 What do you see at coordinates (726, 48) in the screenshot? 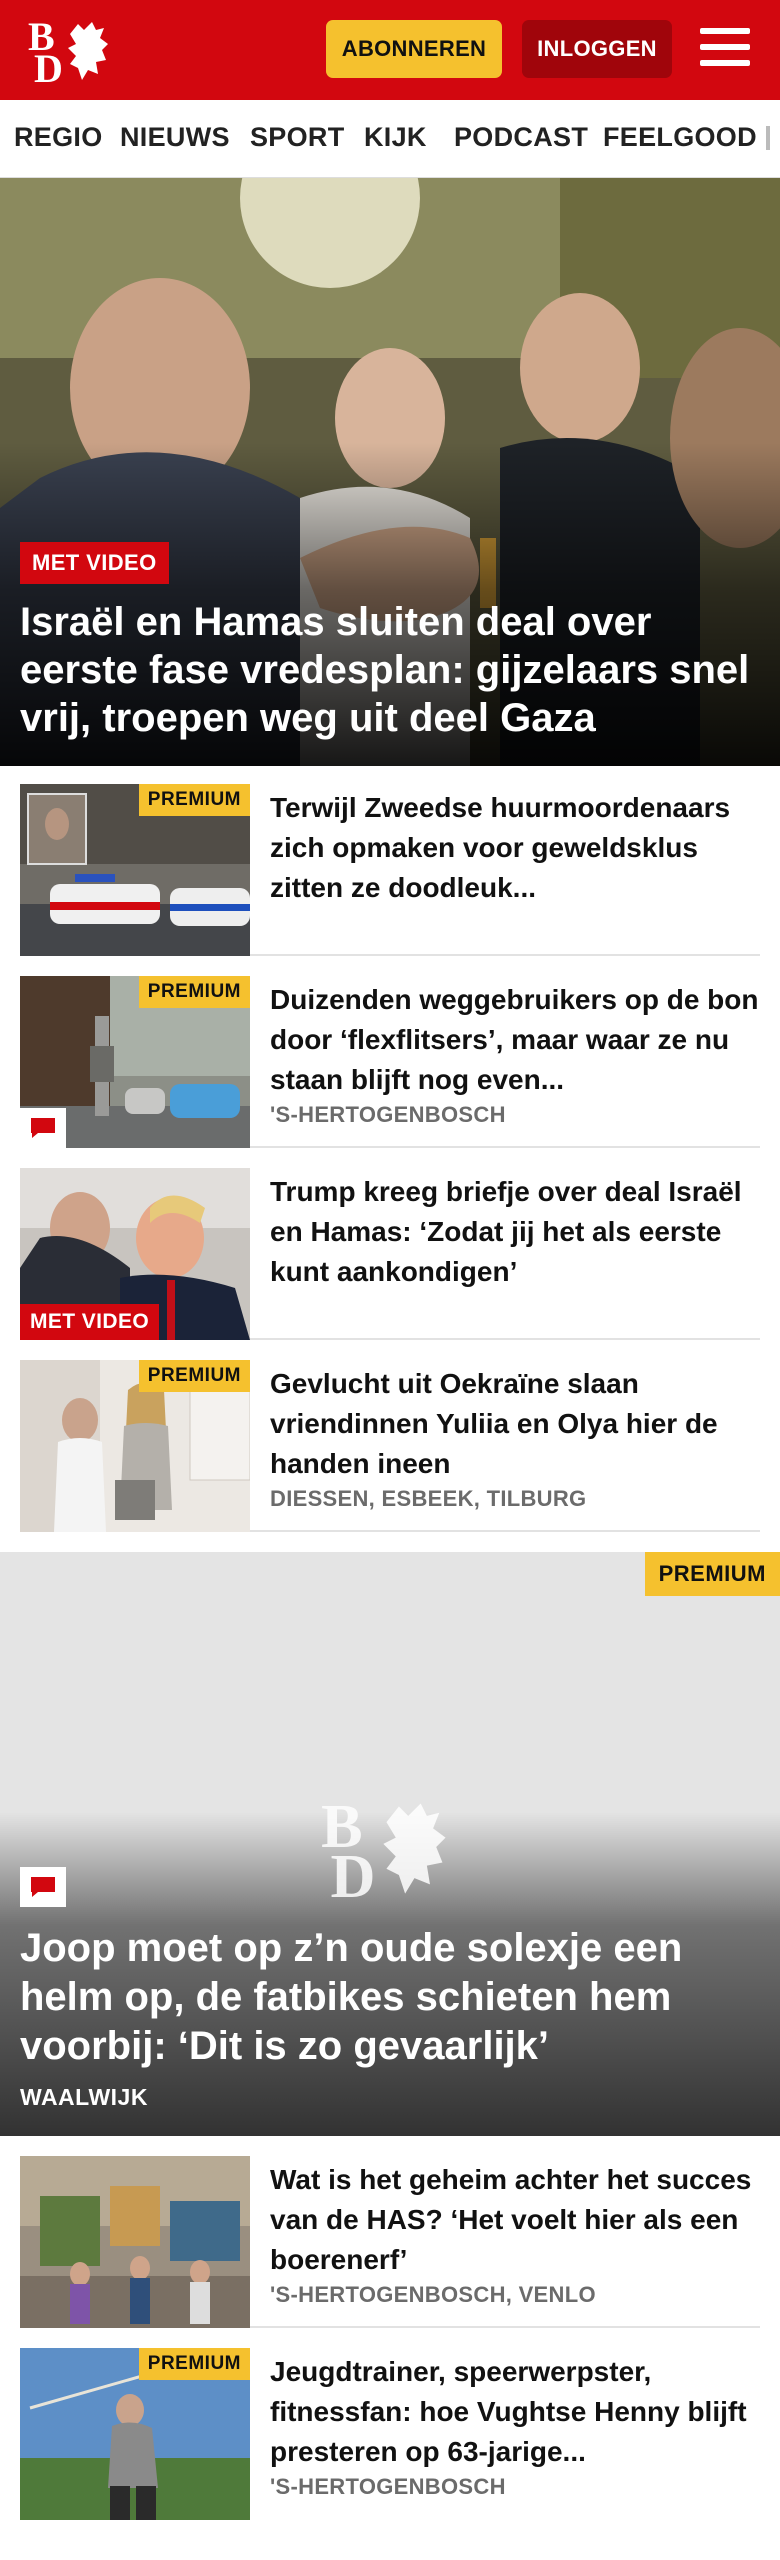
I see `hamburger-menu-icon` at bounding box center [726, 48].